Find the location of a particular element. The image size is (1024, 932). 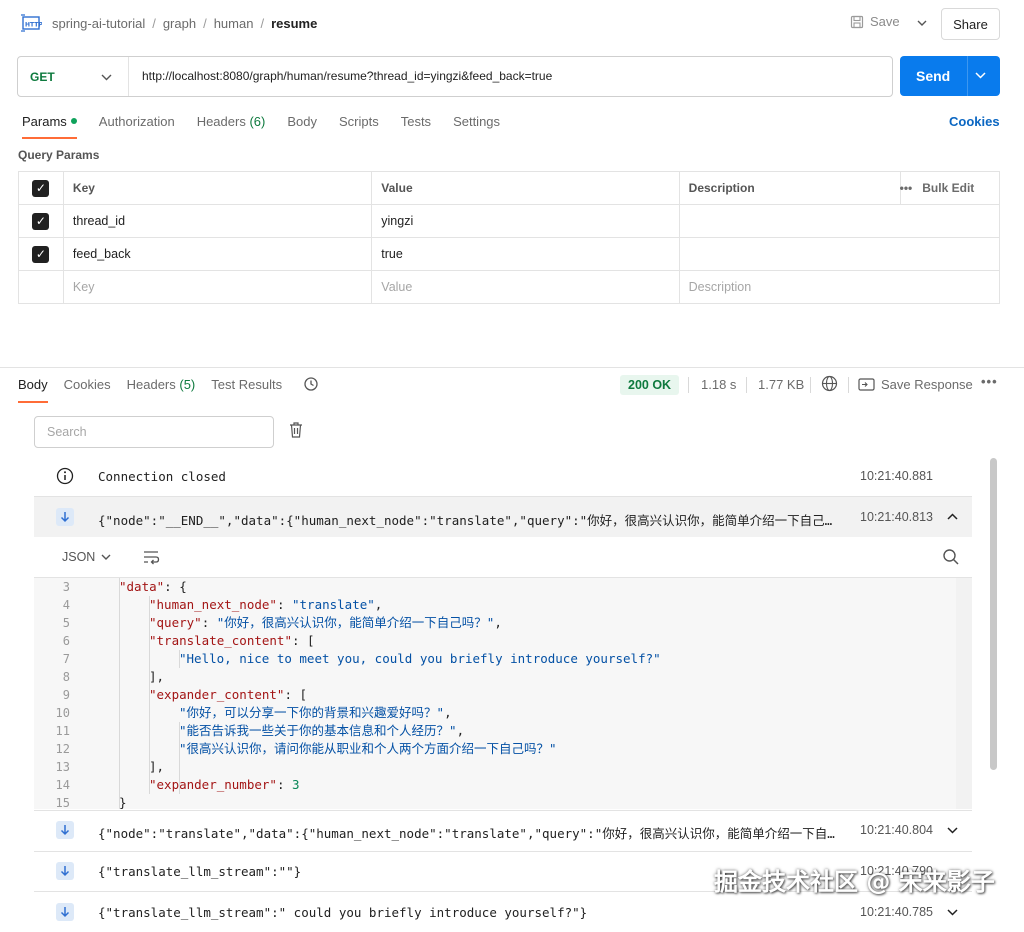

bulk-edit-button: ••• Bulk Edit is located at coordinates (937, 188).